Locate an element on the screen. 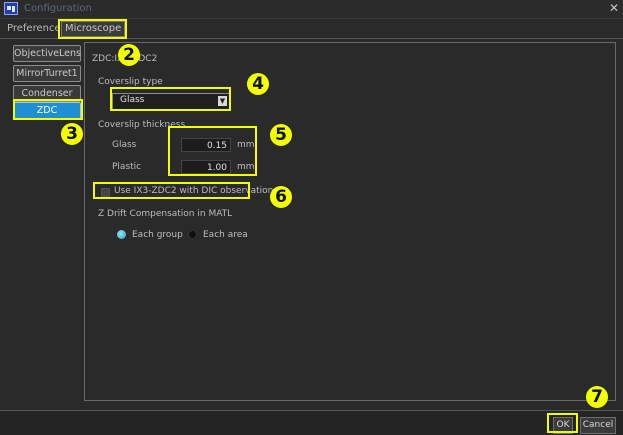 This screenshot has width=623, height=435. callout-4: 4 is located at coordinates (258, 84).